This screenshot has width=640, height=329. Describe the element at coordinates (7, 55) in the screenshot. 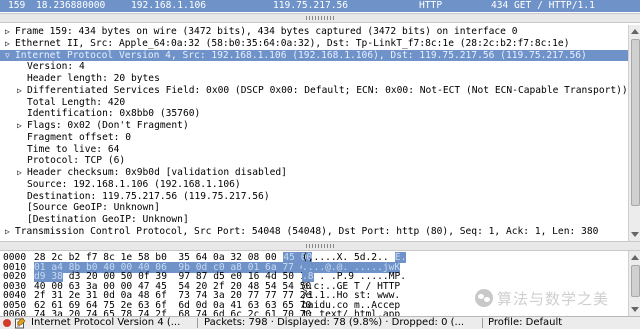

I see `collapse-triangle-icon: ▽` at that location.